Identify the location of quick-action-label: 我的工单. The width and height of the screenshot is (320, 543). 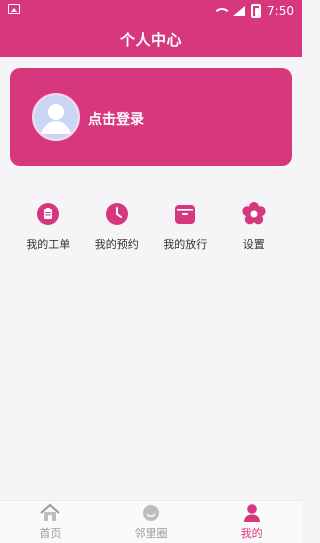
(48, 244).